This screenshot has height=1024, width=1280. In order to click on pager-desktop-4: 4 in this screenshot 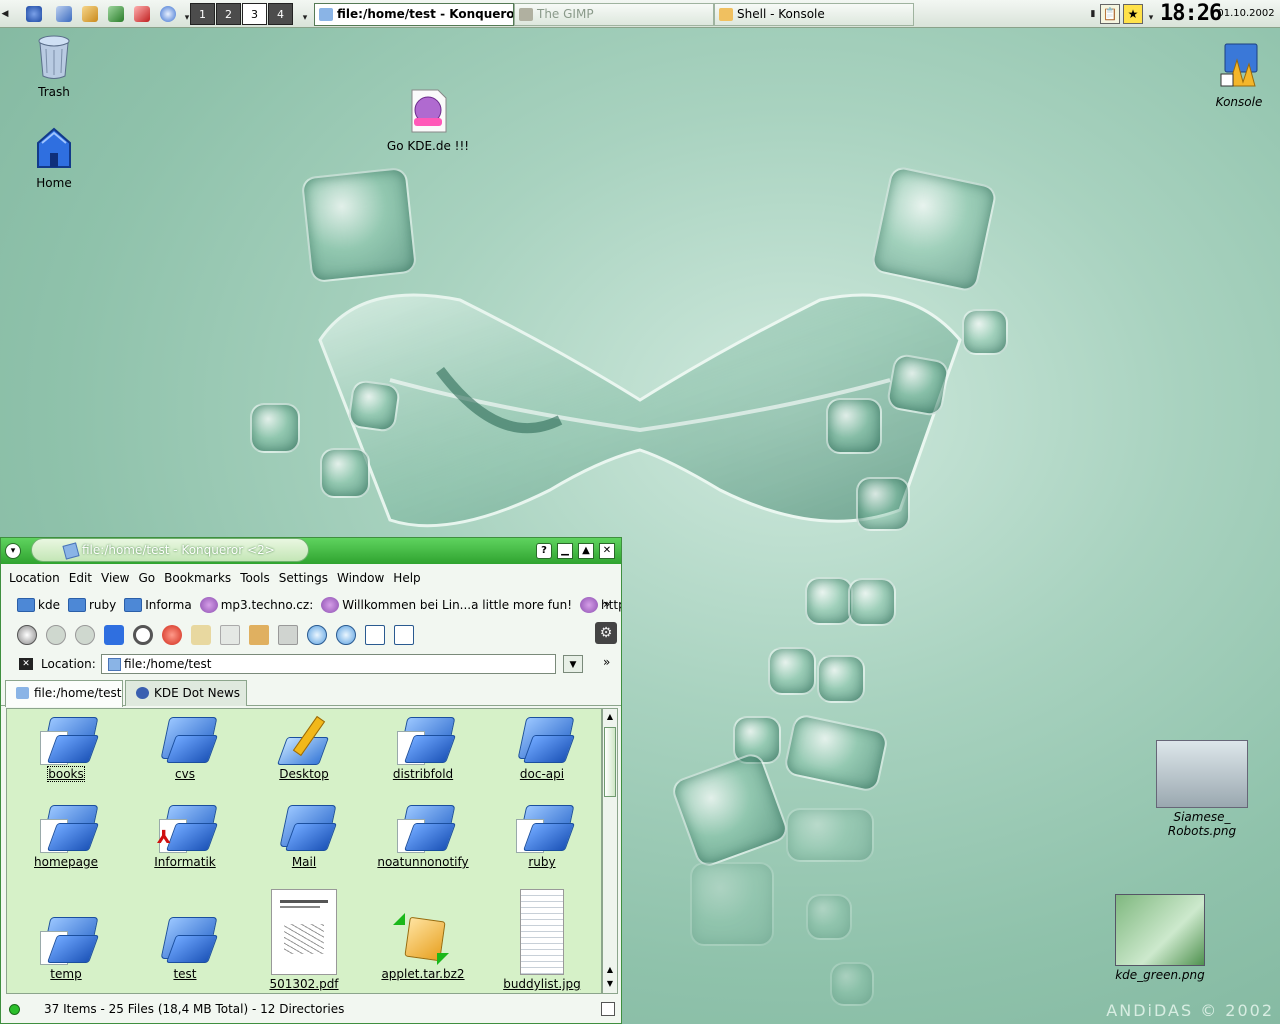, I will do `click(280, 14)`.